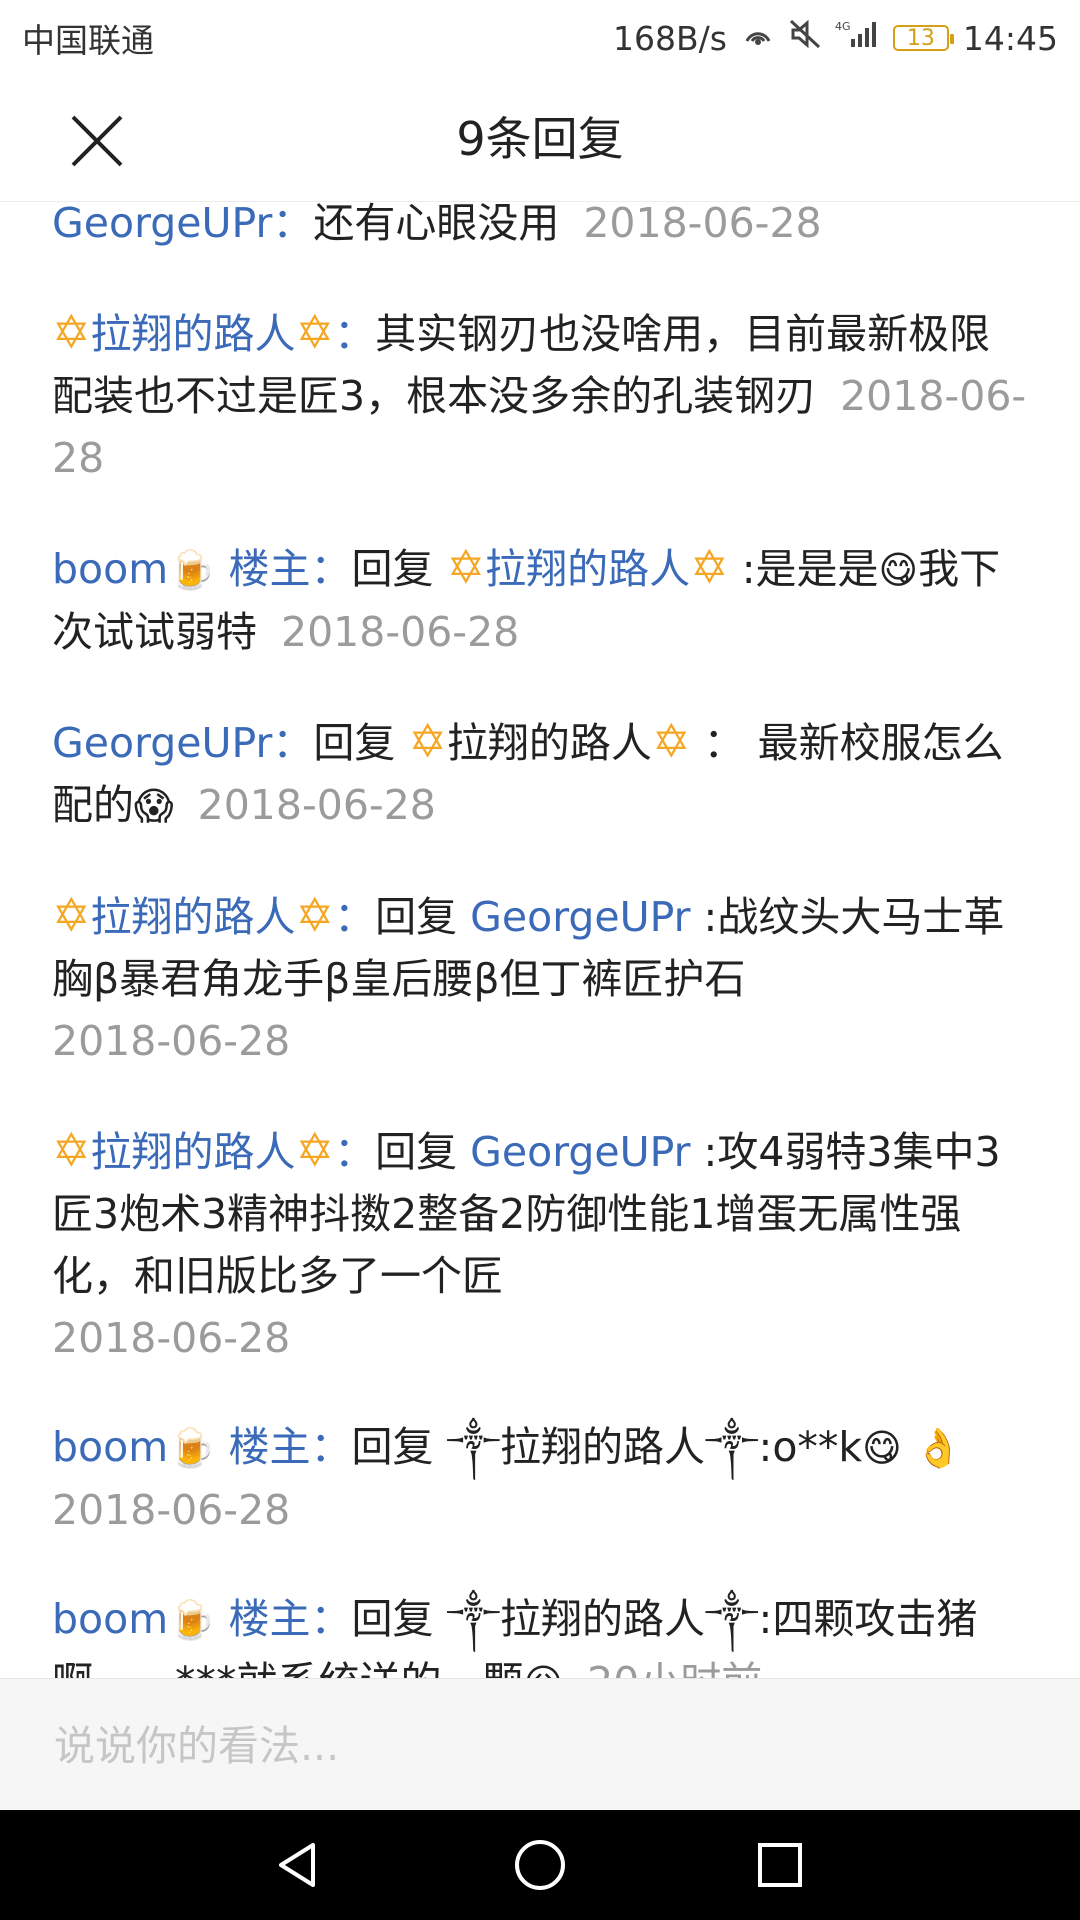 Image resolution: width=1080 pixels, height=1920 pixels. Describe the element at coordinates (920, 38) in the screenshot. I see `battery-level: 13` at that location.